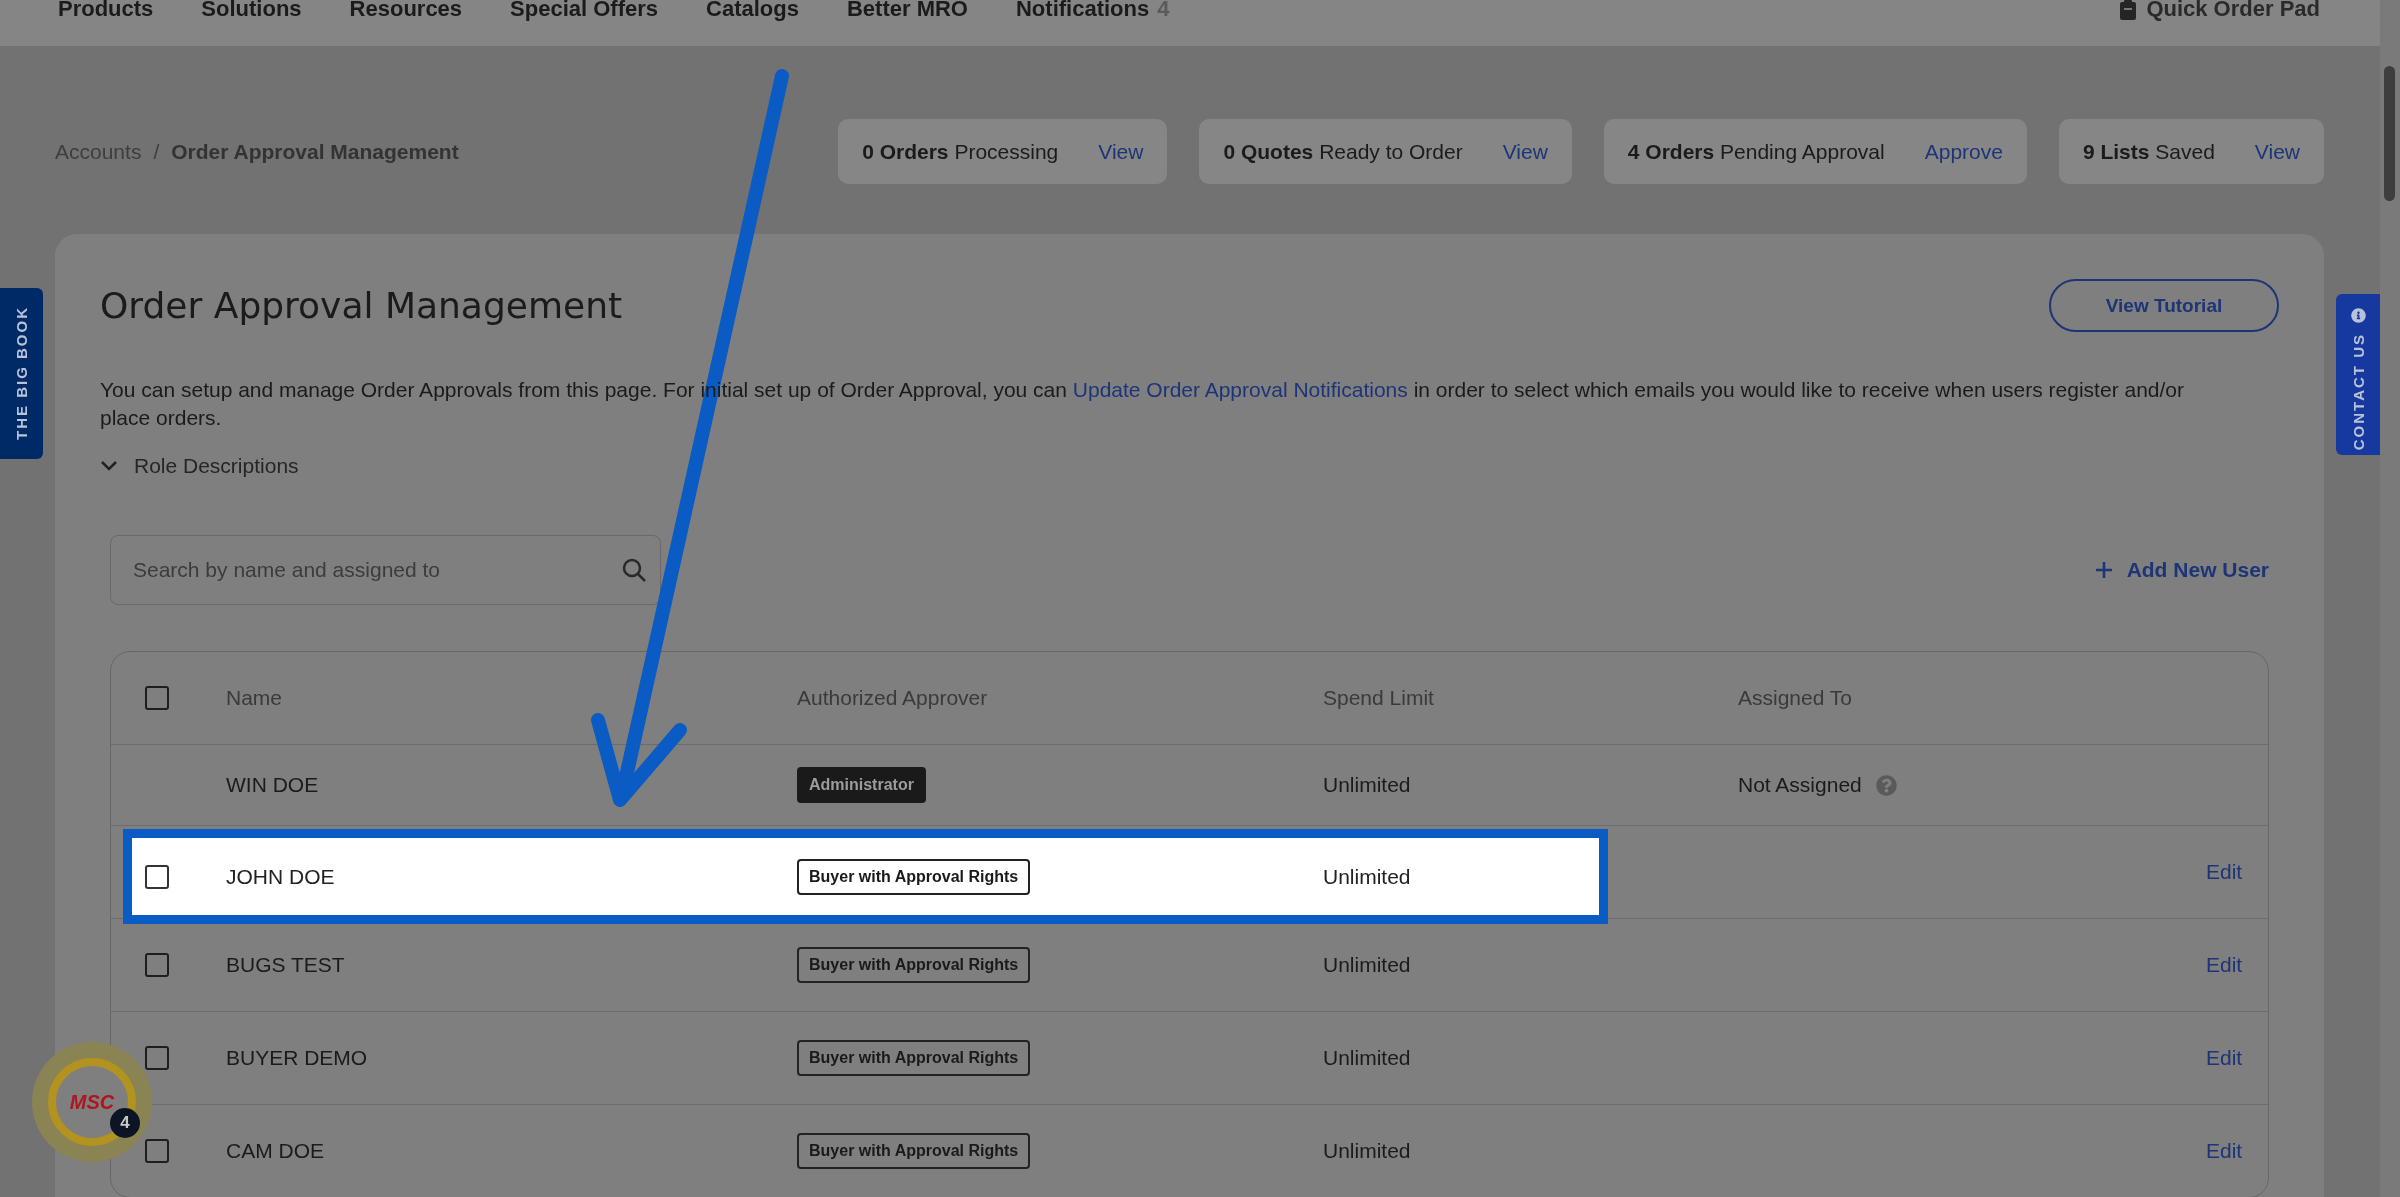 This screenshot has height=1197, width=2400. Describe the element at coordinates (199, 466) in the screenshot. I see `role-descriptions-toggle: Role Descriptions` at that location.